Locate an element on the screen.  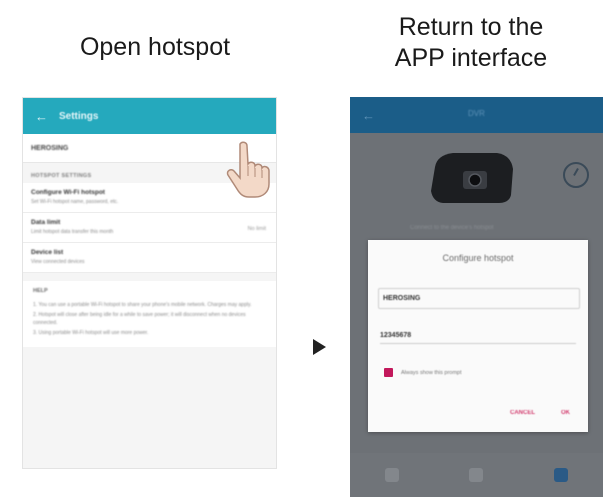
nav-album-icon is located at coordinates (476, 475).